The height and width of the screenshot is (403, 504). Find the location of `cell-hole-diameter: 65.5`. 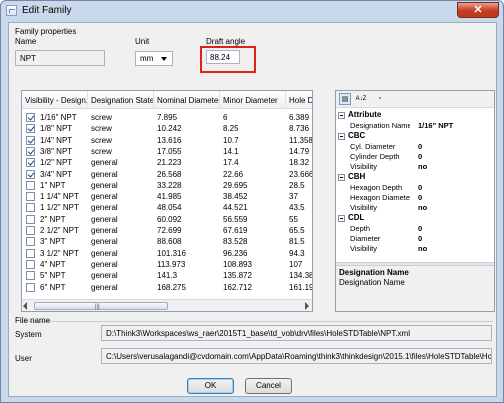

cell-hole-diameter: 65.5 is located at coordinates (300, 230).